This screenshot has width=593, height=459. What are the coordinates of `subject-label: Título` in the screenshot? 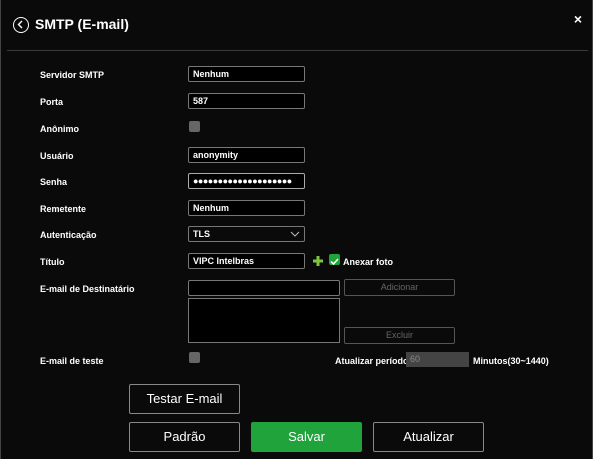 It's located at (52, 262).